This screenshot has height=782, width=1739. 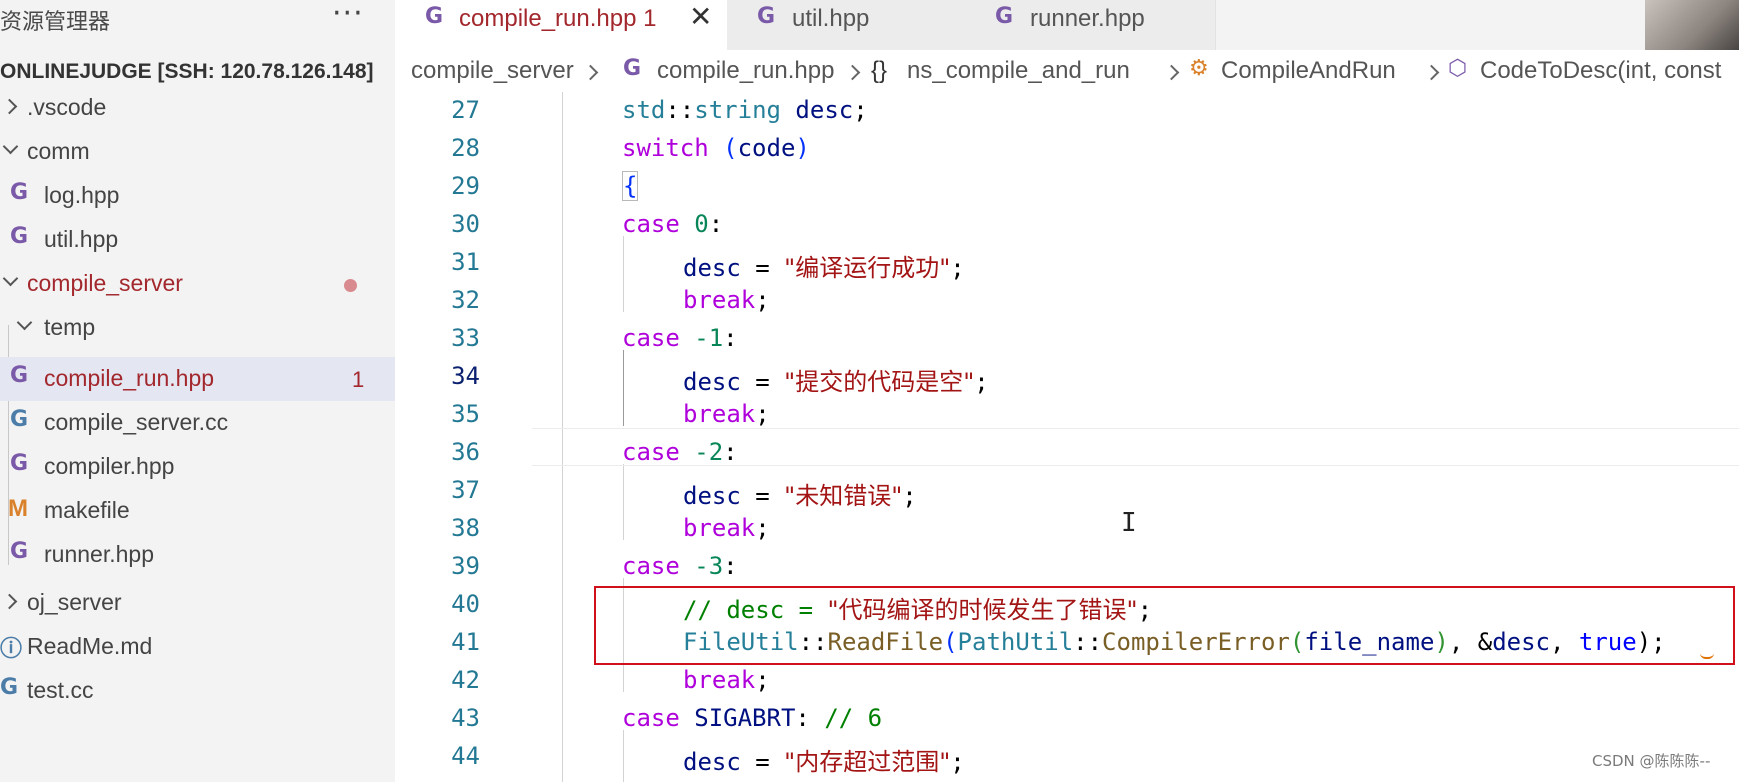 I want to click on tab-label: runner.hpp, so click(x=1087, y=18).